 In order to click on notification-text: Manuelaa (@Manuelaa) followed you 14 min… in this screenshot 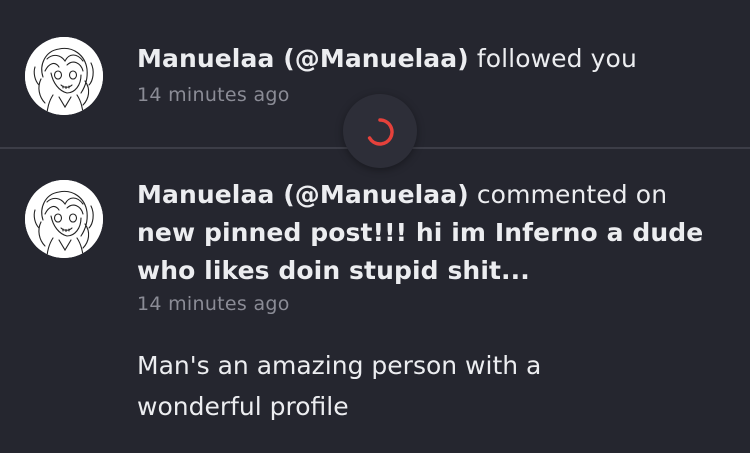, I will do `click(432, 74)`.